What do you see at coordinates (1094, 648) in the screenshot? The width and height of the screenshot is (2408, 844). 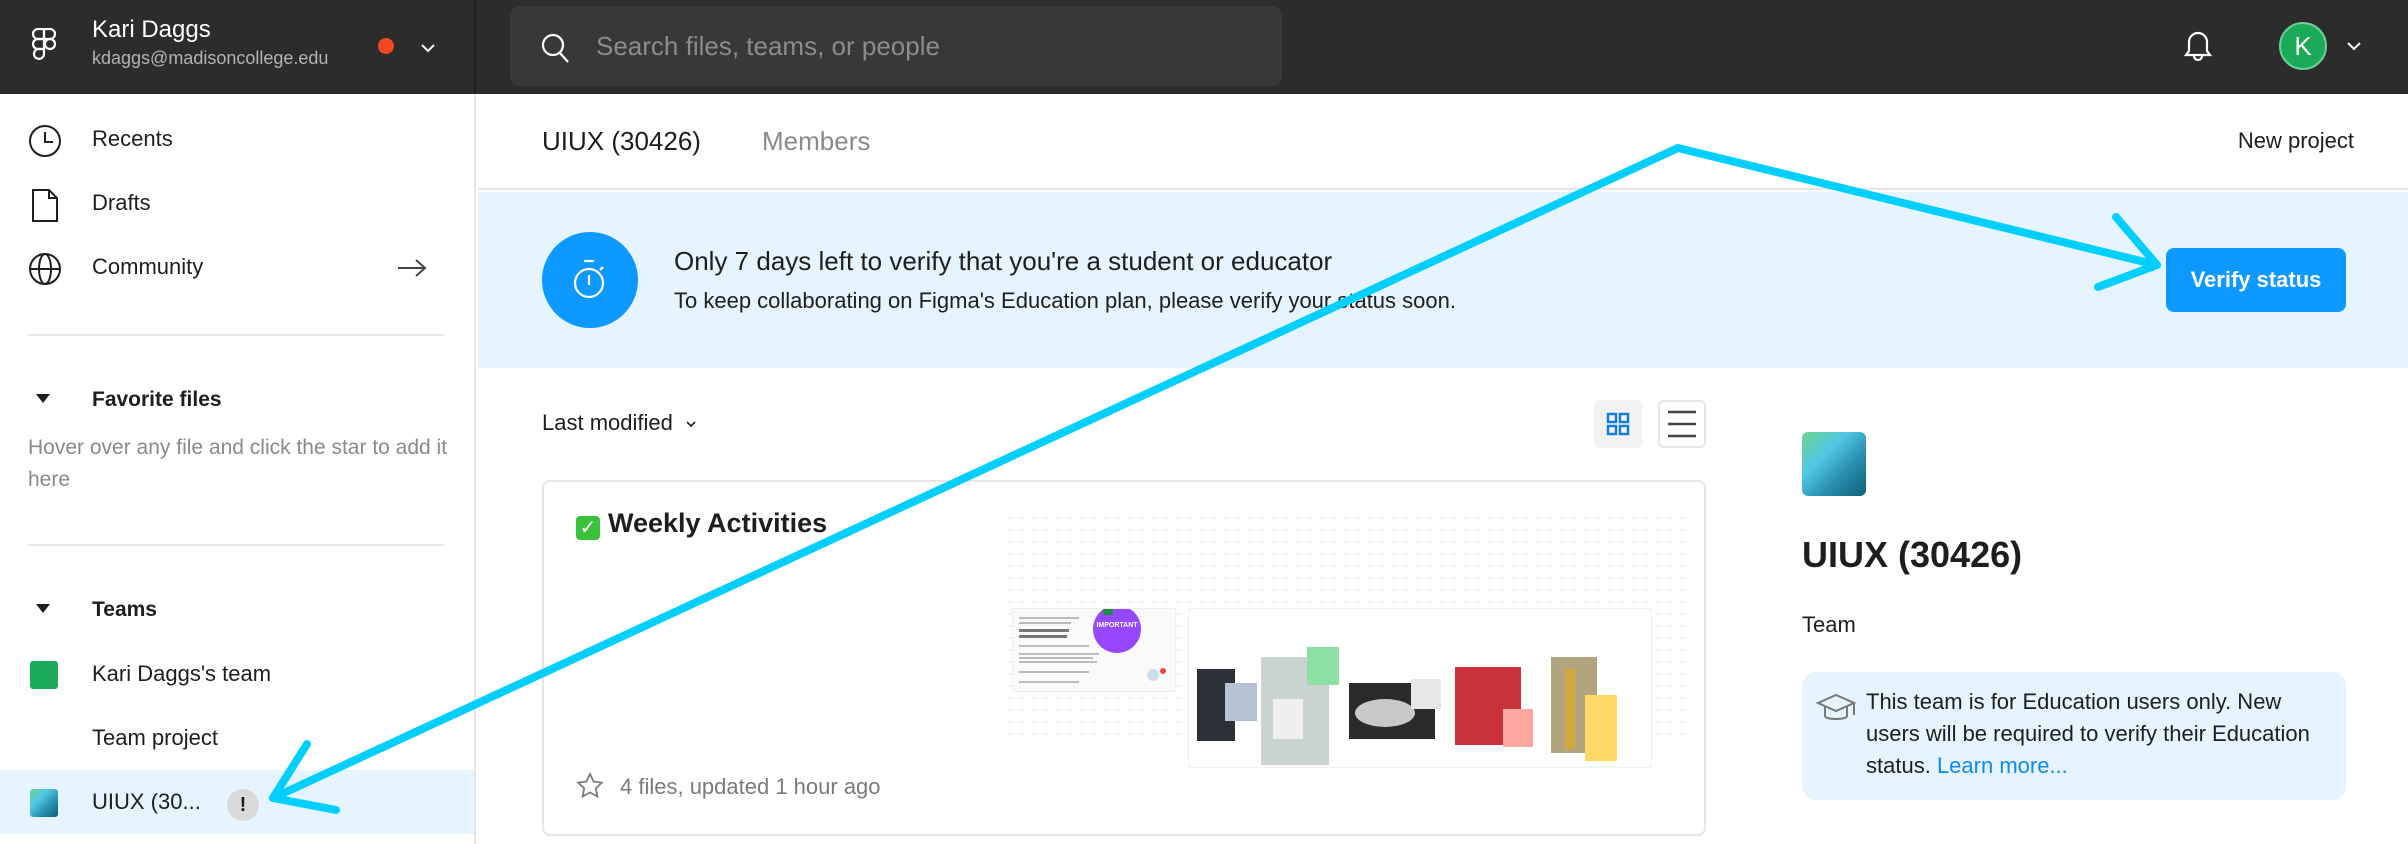 I see `thumbnail-document: IMPORTANT` at bounding box center [1094, 648].